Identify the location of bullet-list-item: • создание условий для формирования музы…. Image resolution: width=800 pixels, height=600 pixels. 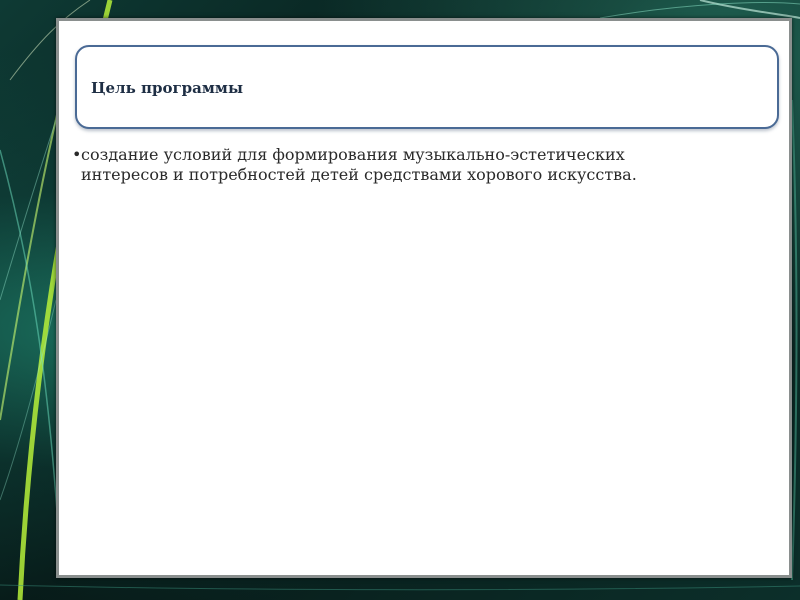
(396, 165).